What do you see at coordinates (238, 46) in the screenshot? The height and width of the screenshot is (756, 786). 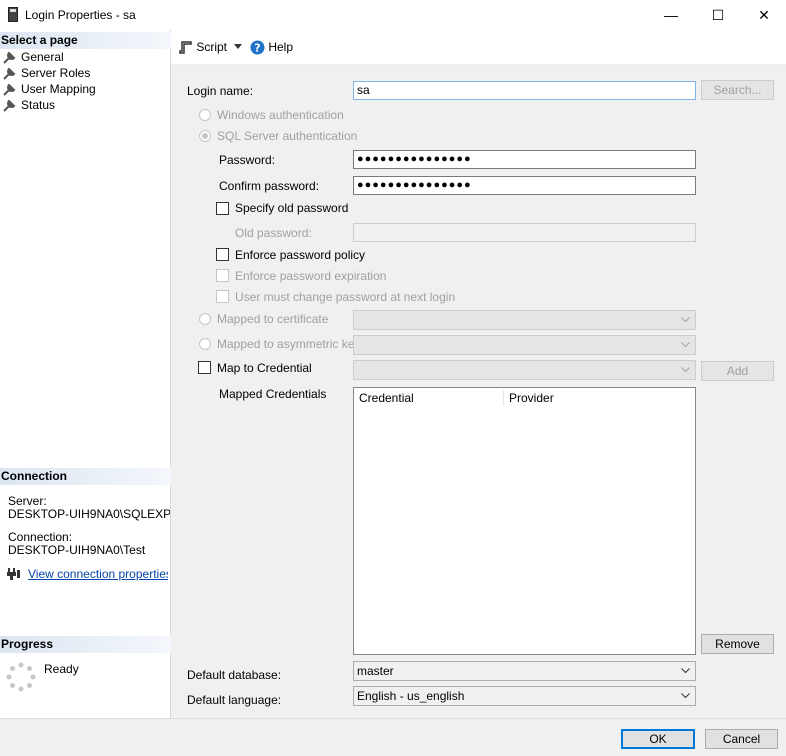 I see `dropdown-arrow-icon` at bounding box center [238, 46].